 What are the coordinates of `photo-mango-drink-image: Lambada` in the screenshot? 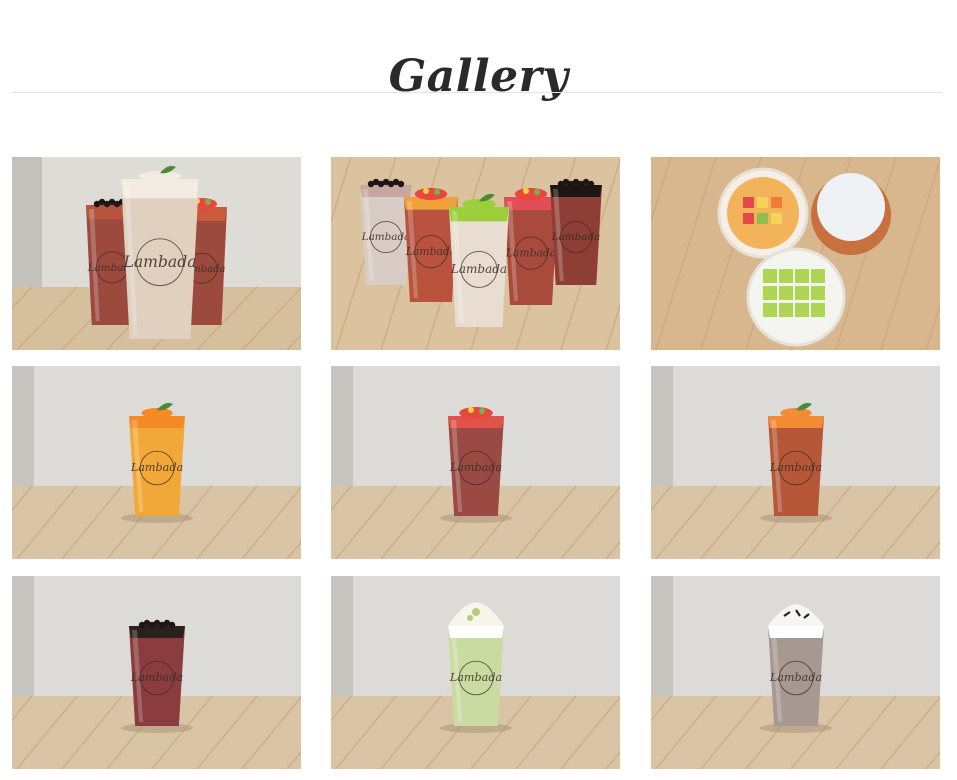 It's located at (156, 462).